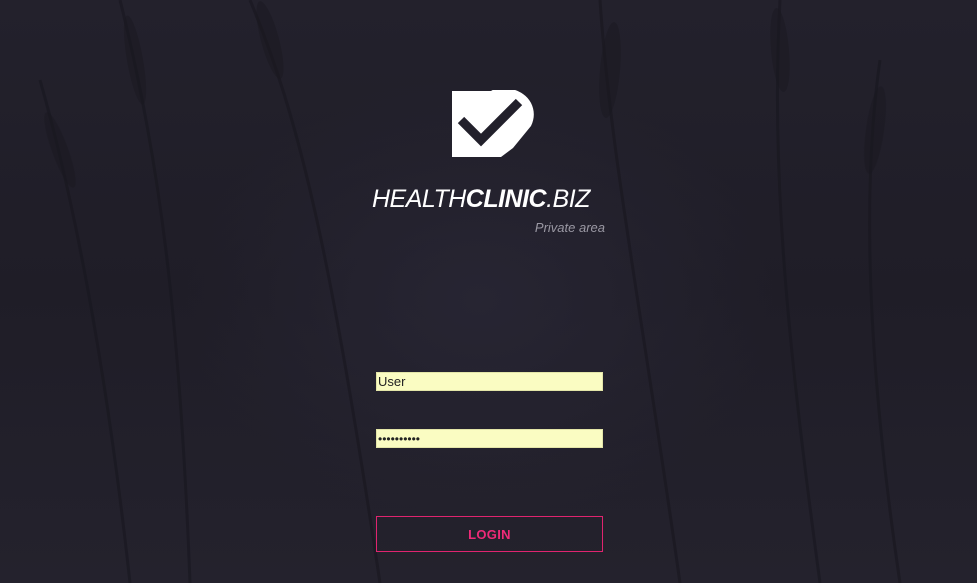 The height and width of the screenshot is (583, 977). I want to click on brand-name-light: HEALTH, so click(419, 199).